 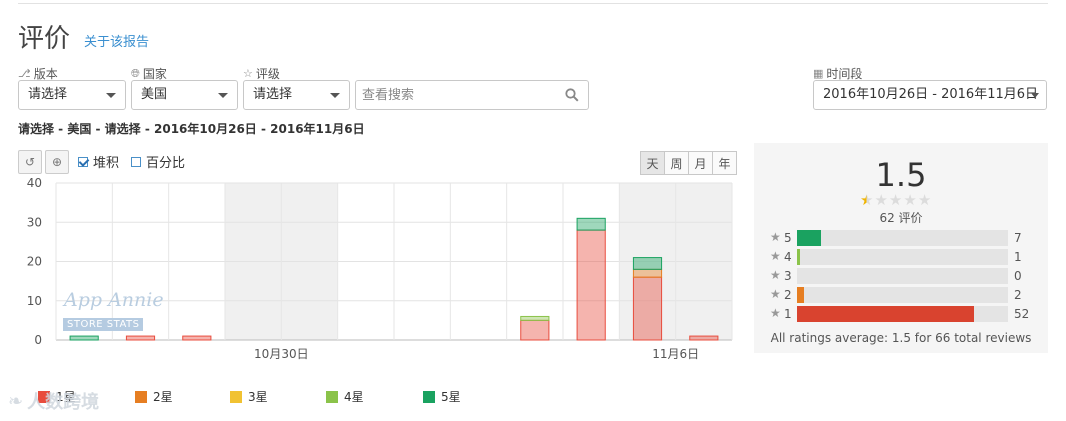 I want to click on y-tick-label: 40, so click(x=34, y=183).